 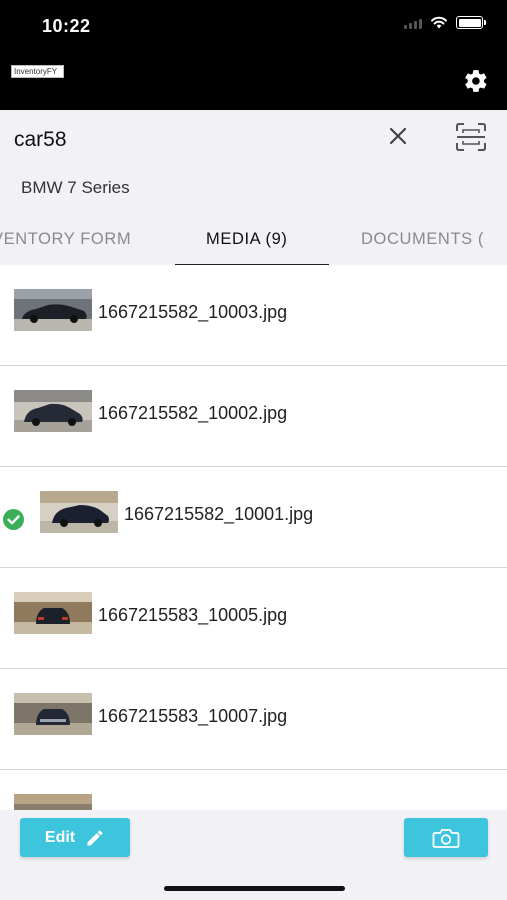 I want to click on list-item: 1667215583_10007.jpg, so click(x=253, y=719).